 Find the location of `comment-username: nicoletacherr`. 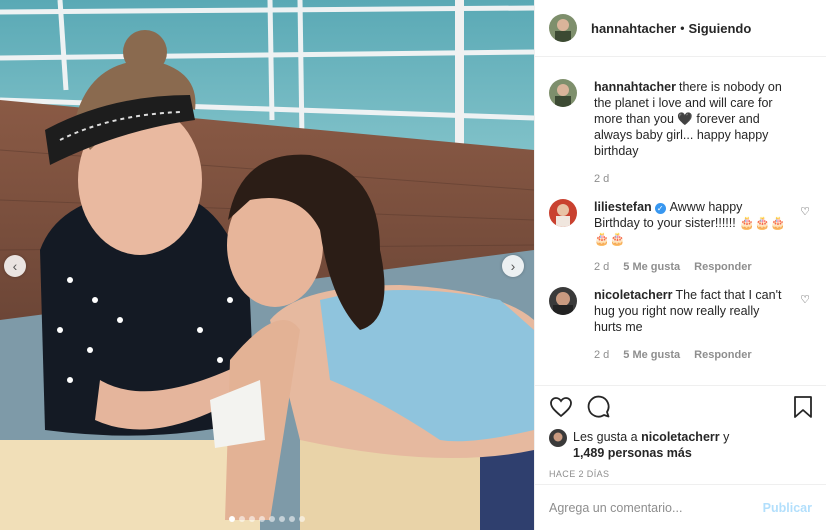

comment-username: nicoletacherr is located at coordinates (633, 295).